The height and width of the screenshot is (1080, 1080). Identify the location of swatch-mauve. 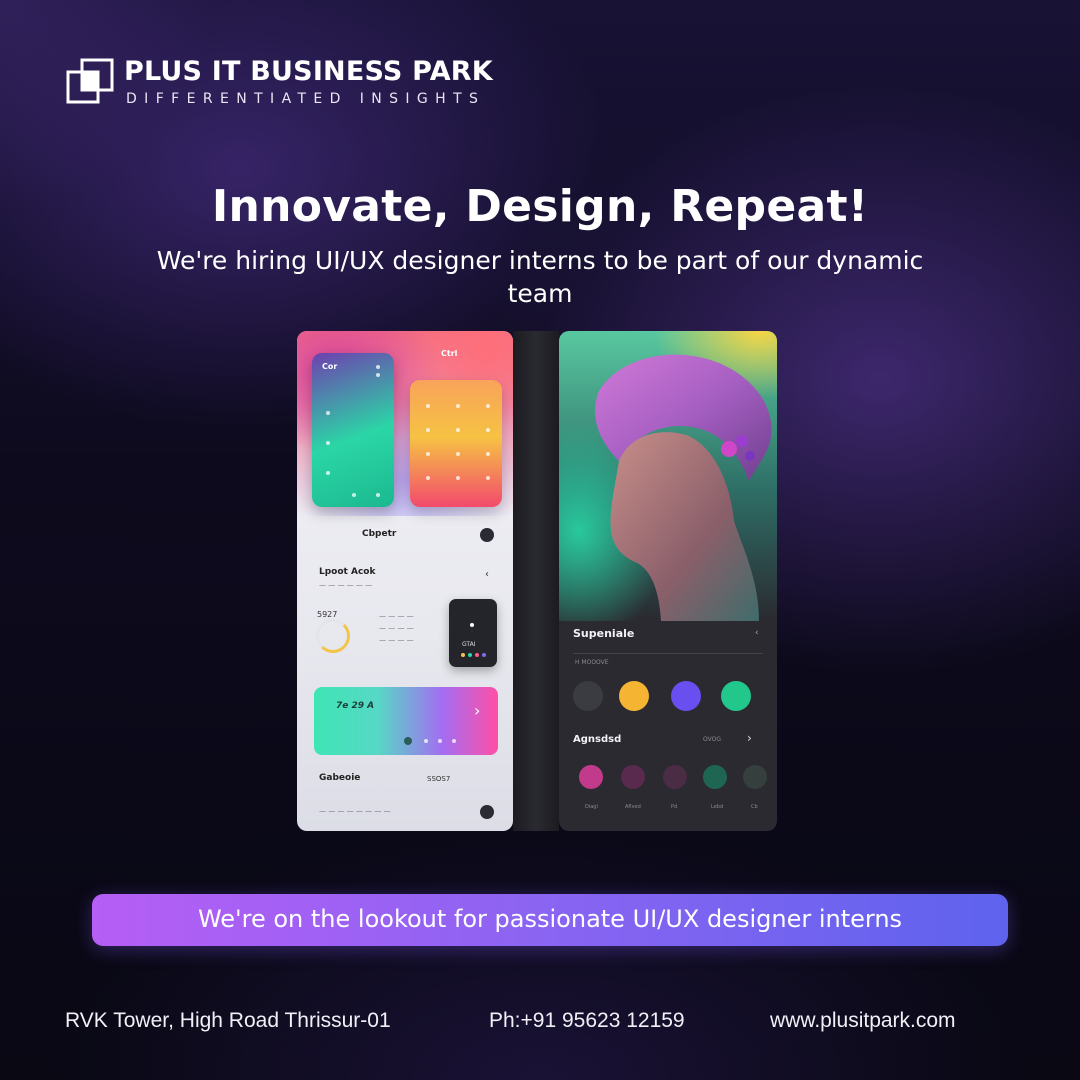
(675, 777).